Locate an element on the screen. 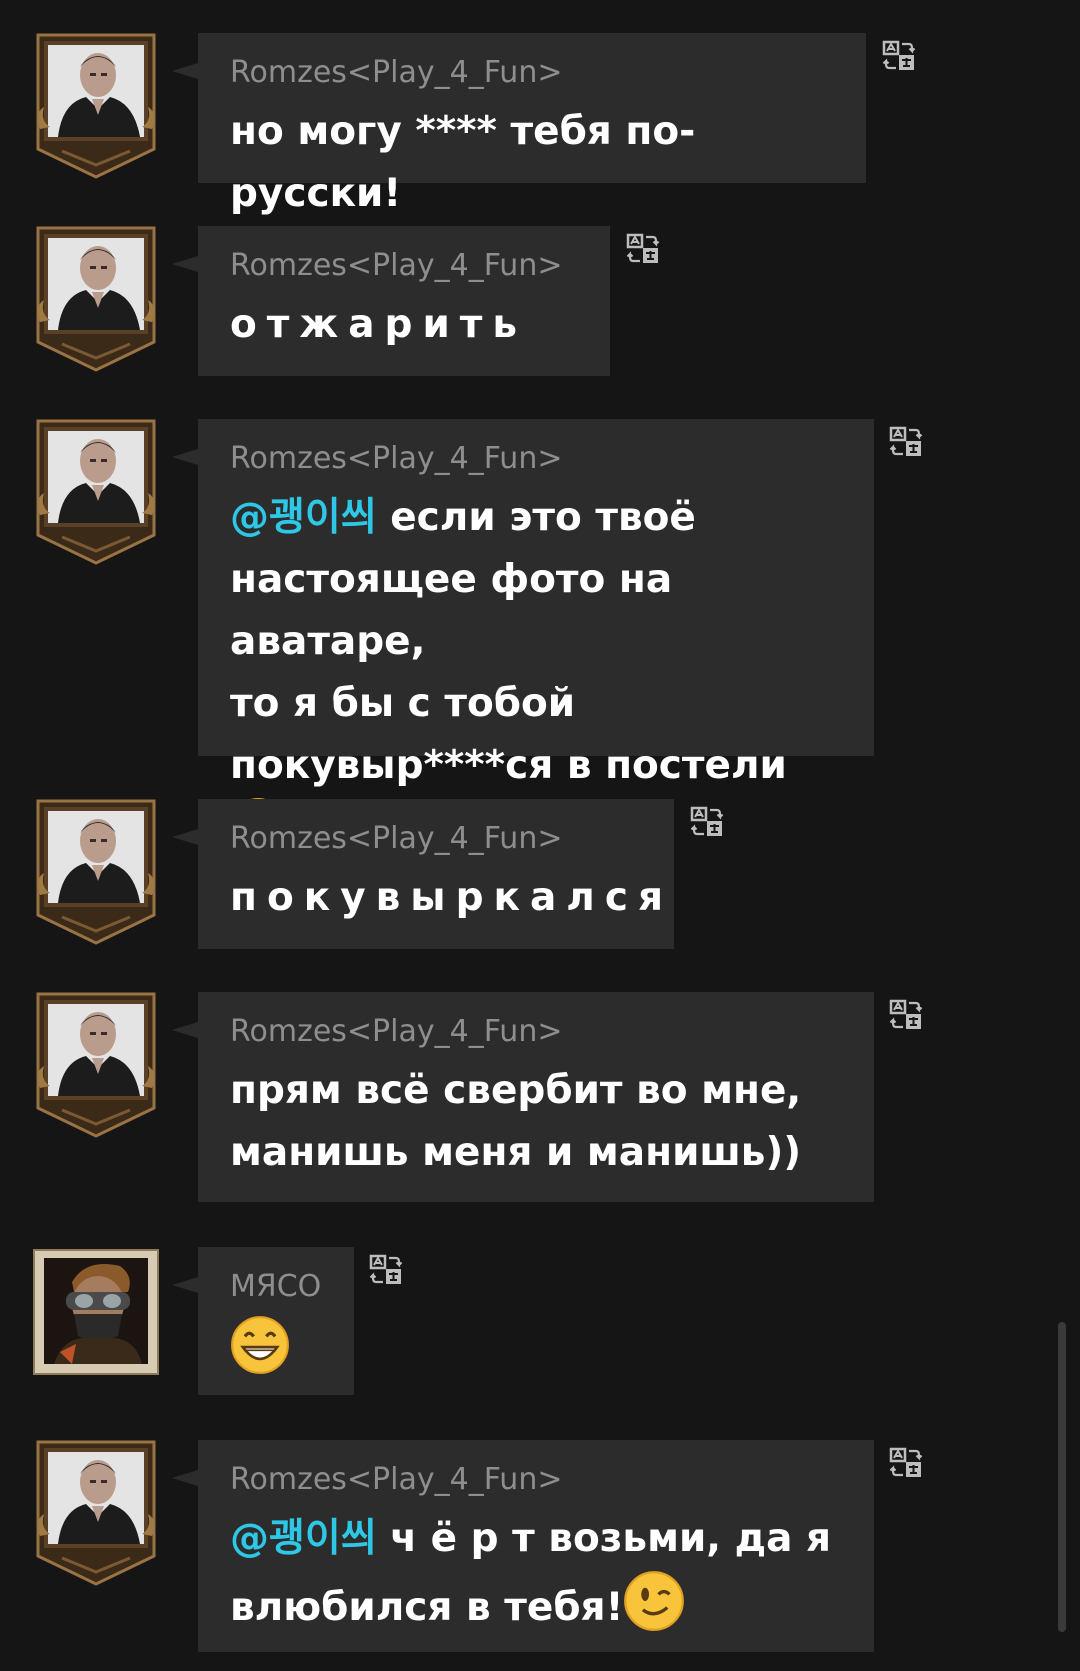 This screenshot has width=1080, height=1671. message-body: отжарить is located at coordinates (379, 324).